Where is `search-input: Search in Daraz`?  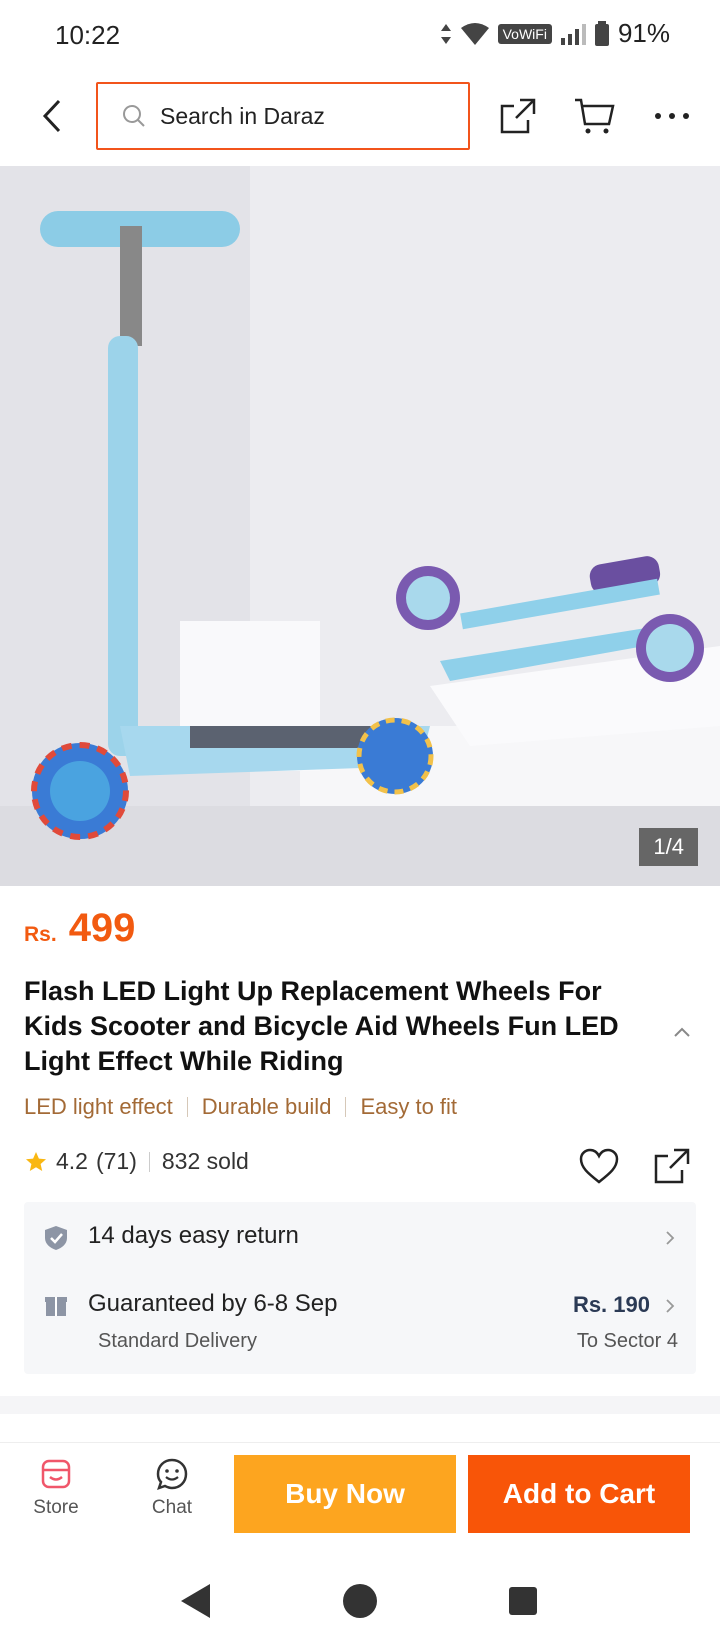
search-input: Search in Daraz is located at coordinates (283, 116).